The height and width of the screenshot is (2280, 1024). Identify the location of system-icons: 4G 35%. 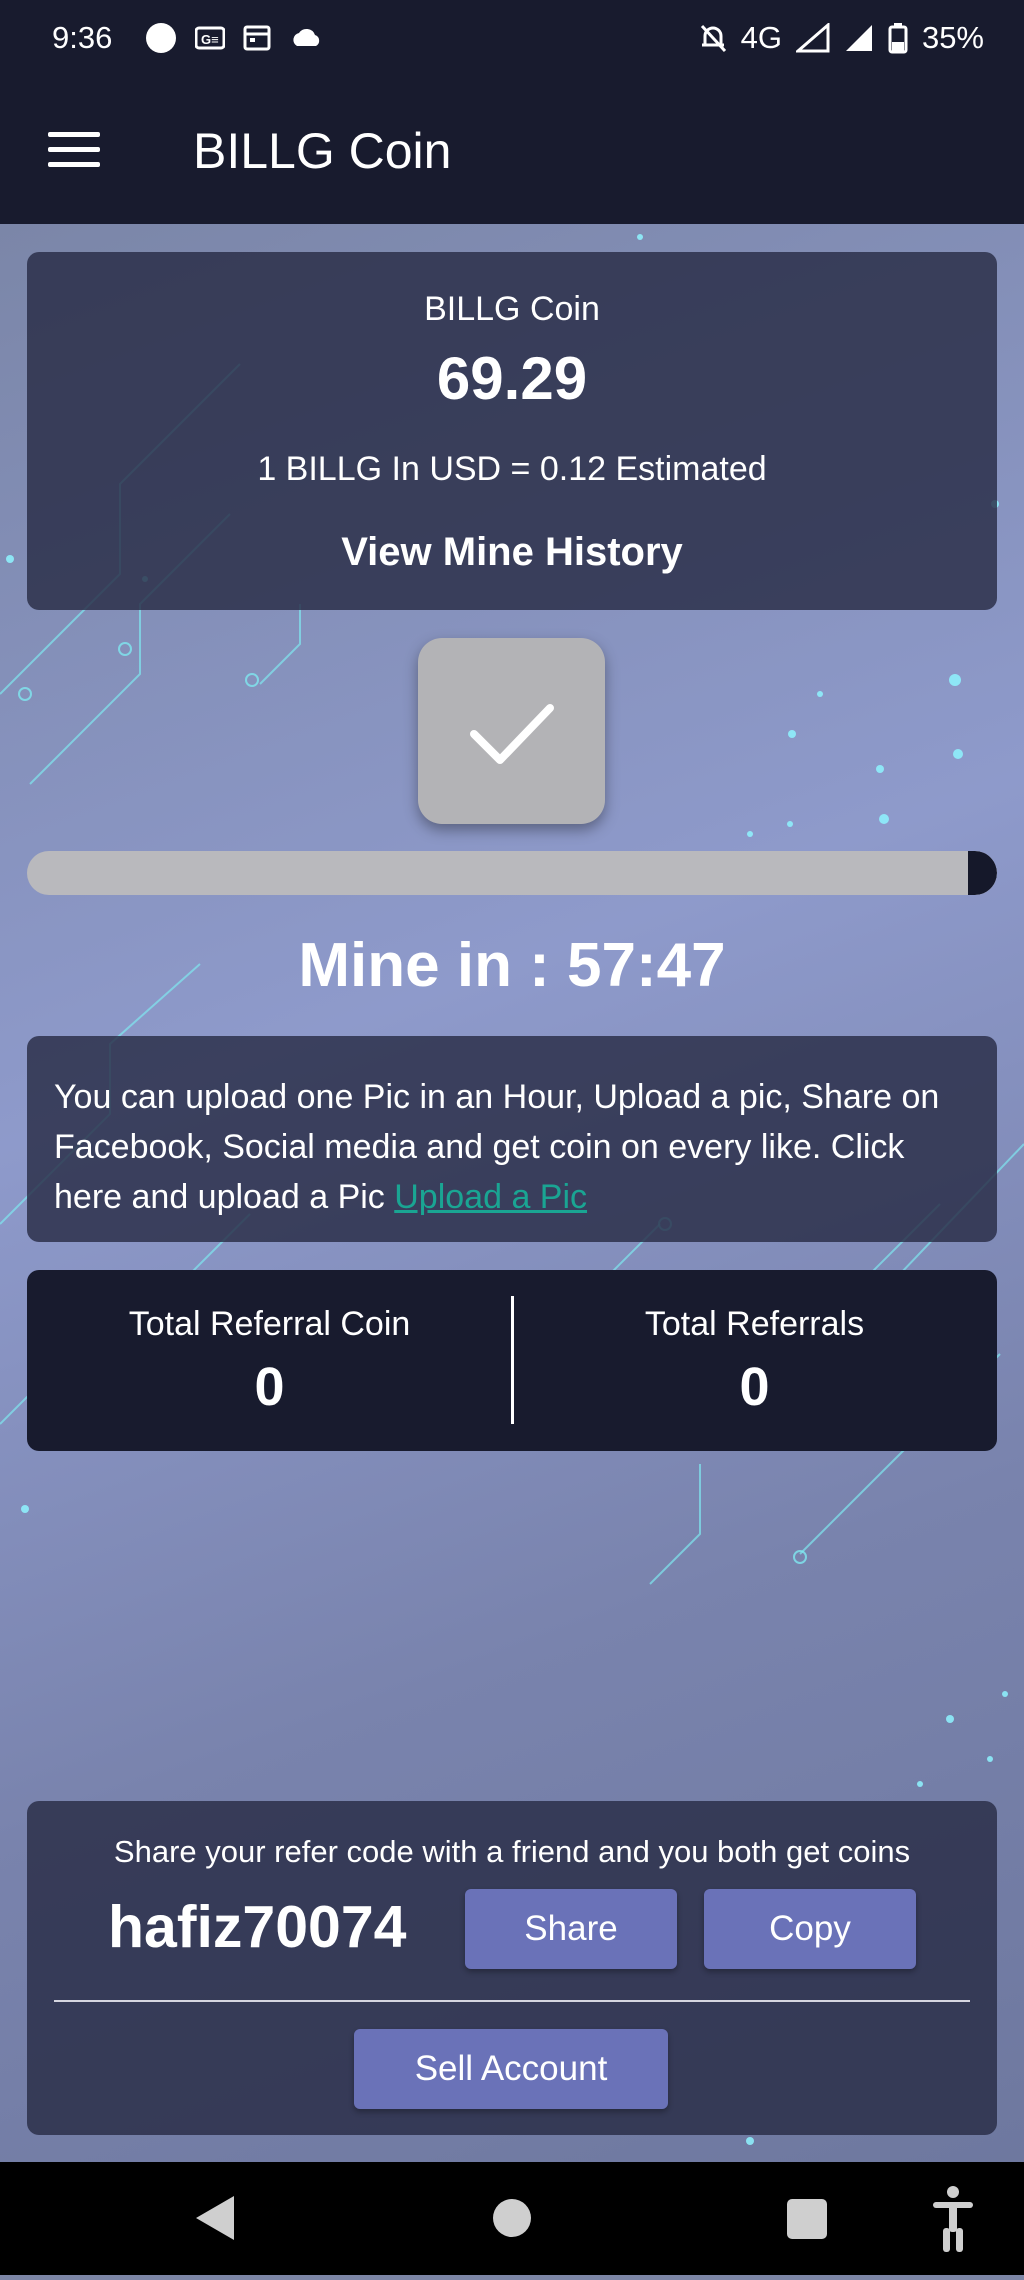
(841, 38).